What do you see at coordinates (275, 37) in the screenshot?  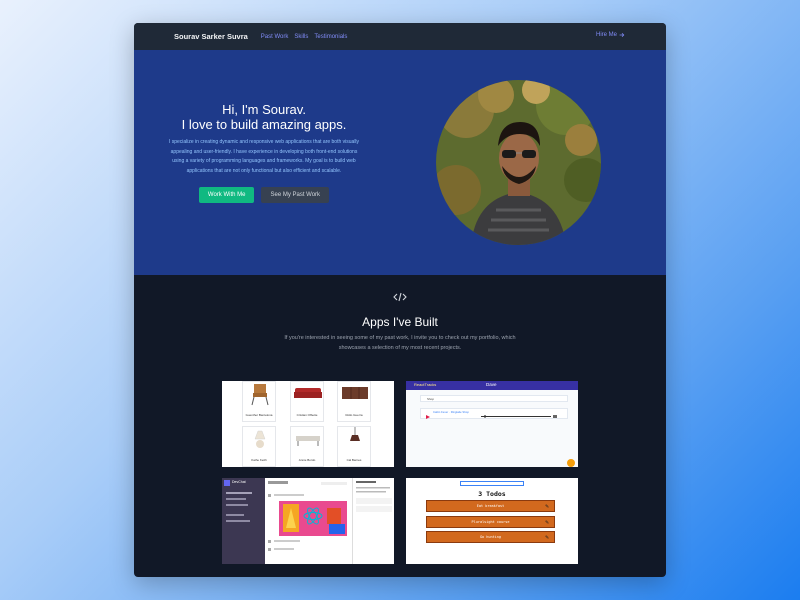 I see `nav-link-past-work: Past Work` at bounding box center [275, 37].